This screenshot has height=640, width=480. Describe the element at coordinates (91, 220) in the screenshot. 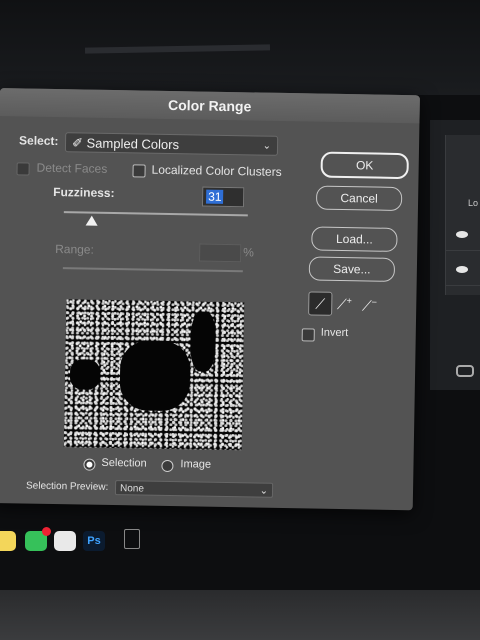

I see `fuzziness-slider-thumb` at that location.